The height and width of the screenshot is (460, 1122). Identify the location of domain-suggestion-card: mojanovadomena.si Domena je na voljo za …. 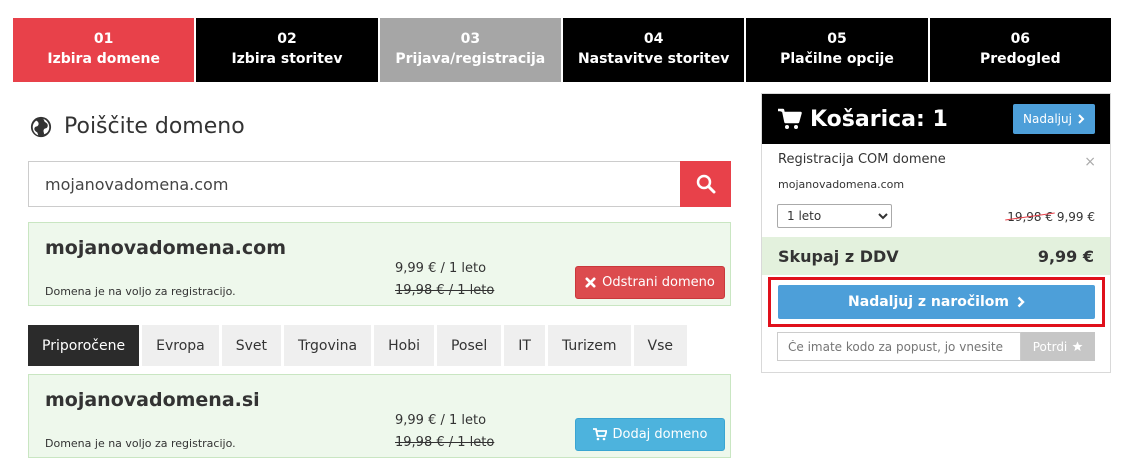
(379, 416).